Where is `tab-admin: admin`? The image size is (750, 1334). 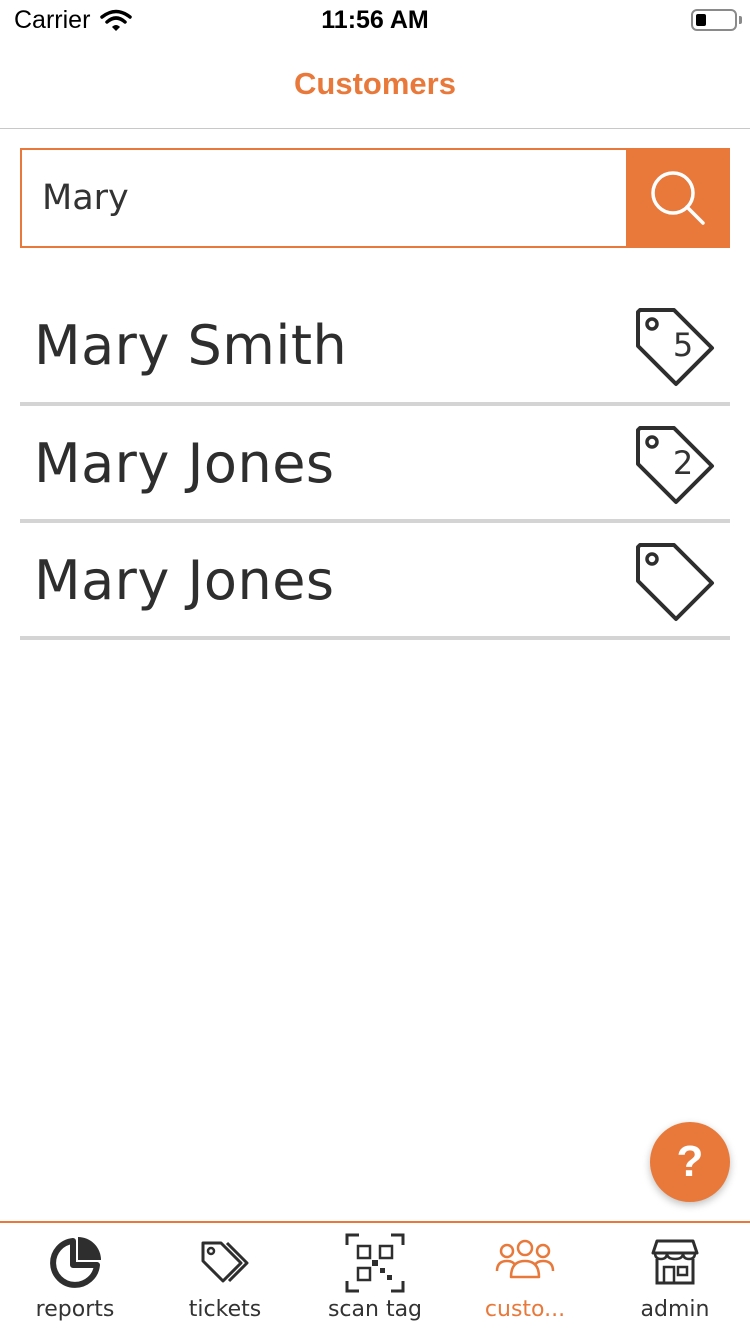 tab-admin: admin is located at coordinates (675, 1278).